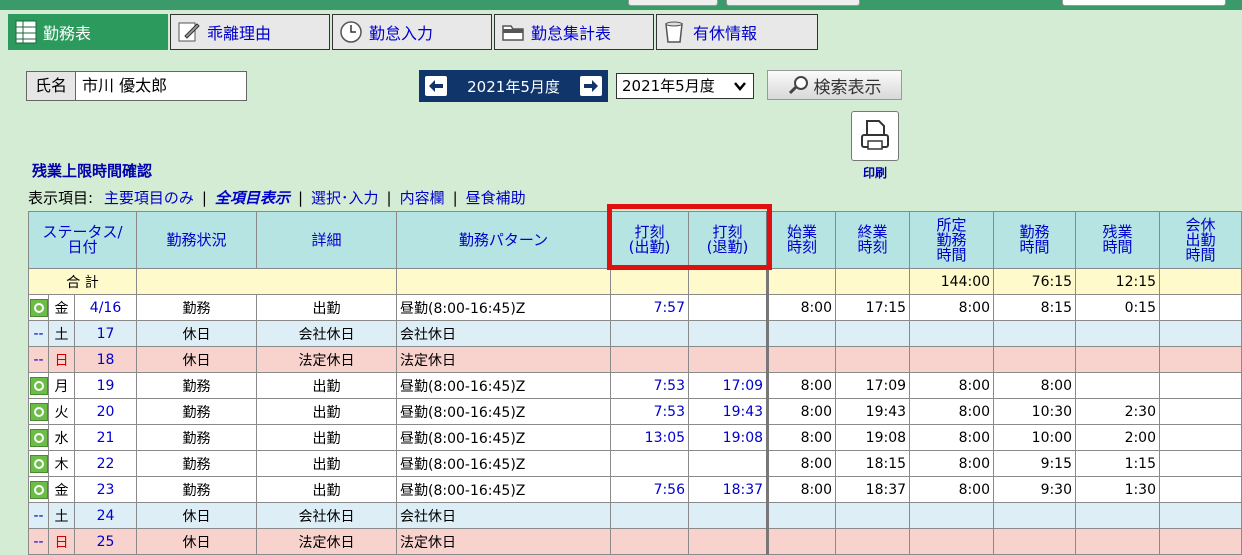 Image resolution: width=1242 pixels, height=555 pixels. I want to click on display-option-content: 内容欄, so click(422, 198).